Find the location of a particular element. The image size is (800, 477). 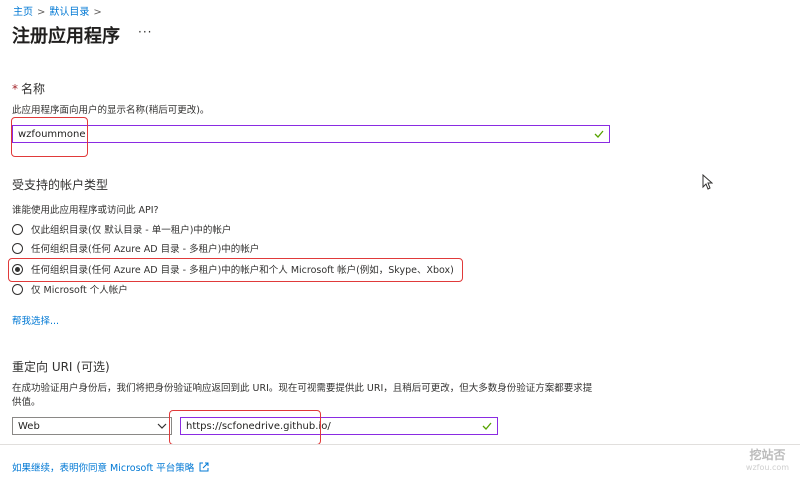

highlight-box-name is located at coordinates (49, 137).